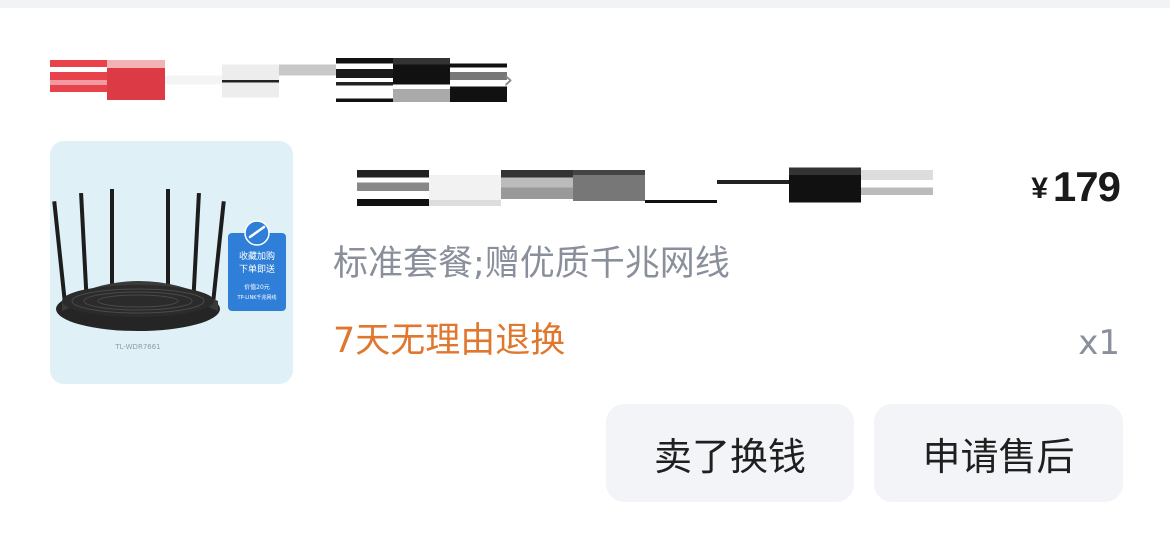  I want to click on svg-text: 下单即送, so click(257, 269).